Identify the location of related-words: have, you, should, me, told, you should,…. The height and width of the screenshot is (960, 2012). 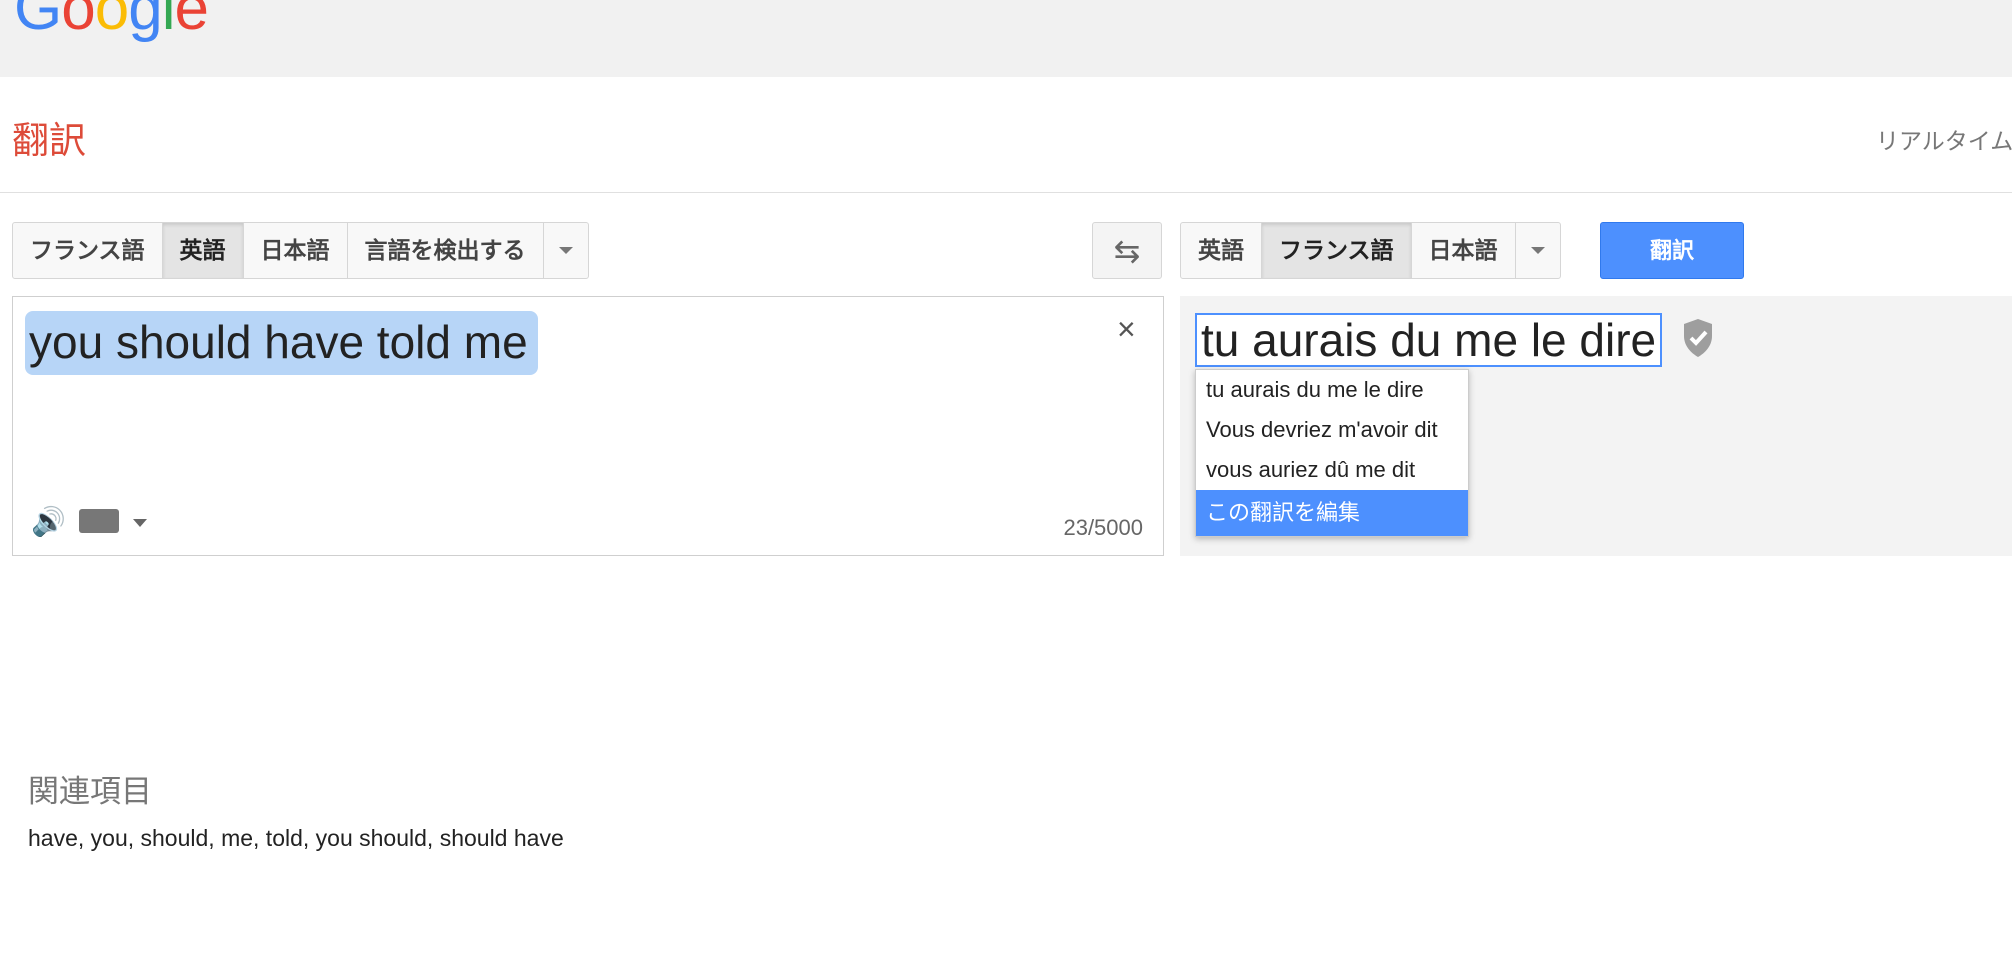
(296, 838).